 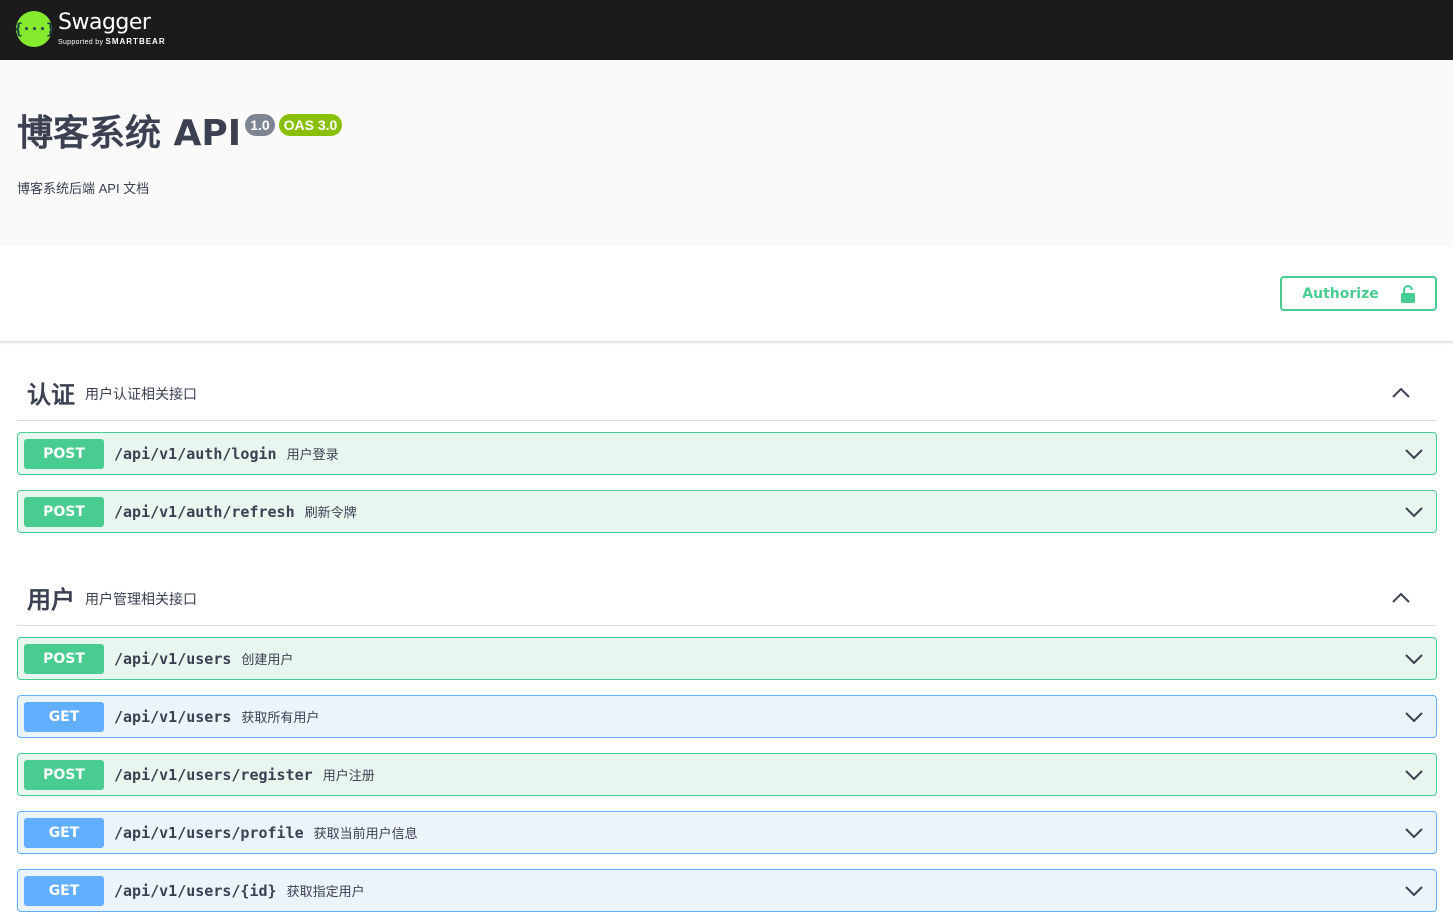 What do you see at coordinates (1407, 293) in the screenshot?
I see `unlocked-lock-icon` at bounding box center [1407, 293].